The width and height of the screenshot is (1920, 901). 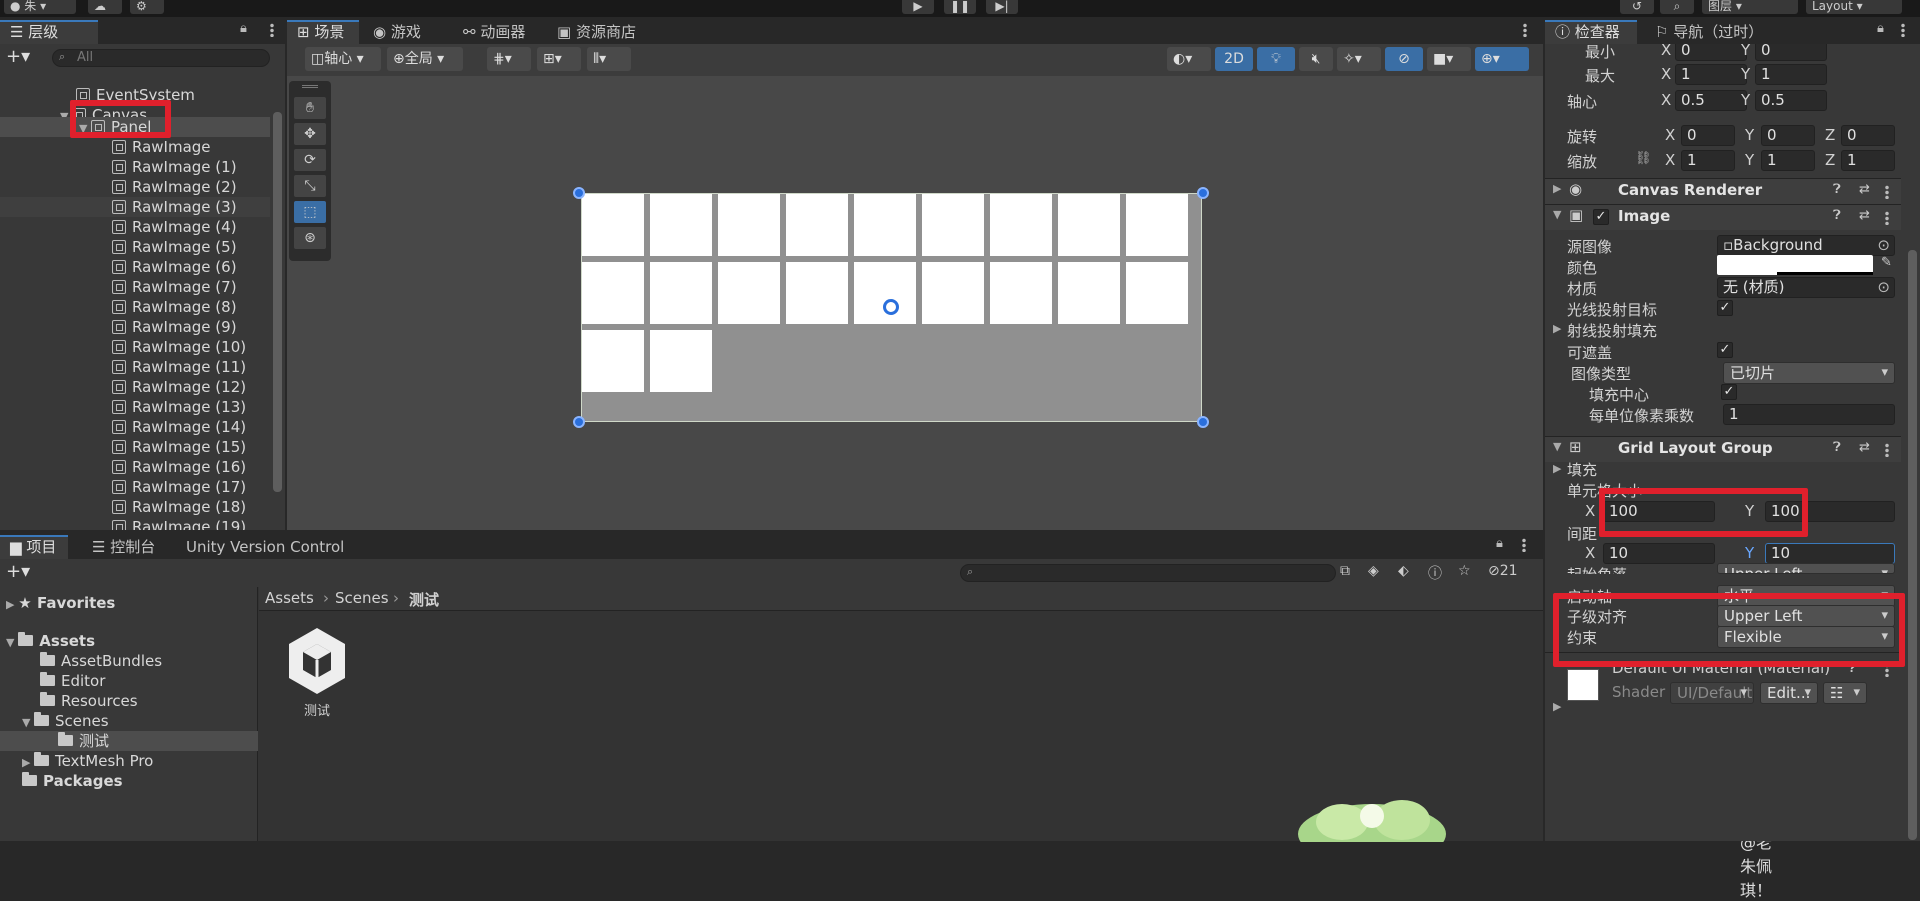 What do you see at coordinates (424, 599) in the screenshot?
I see `breadcrumb-current: 测试` at bounding box center [424, 599].